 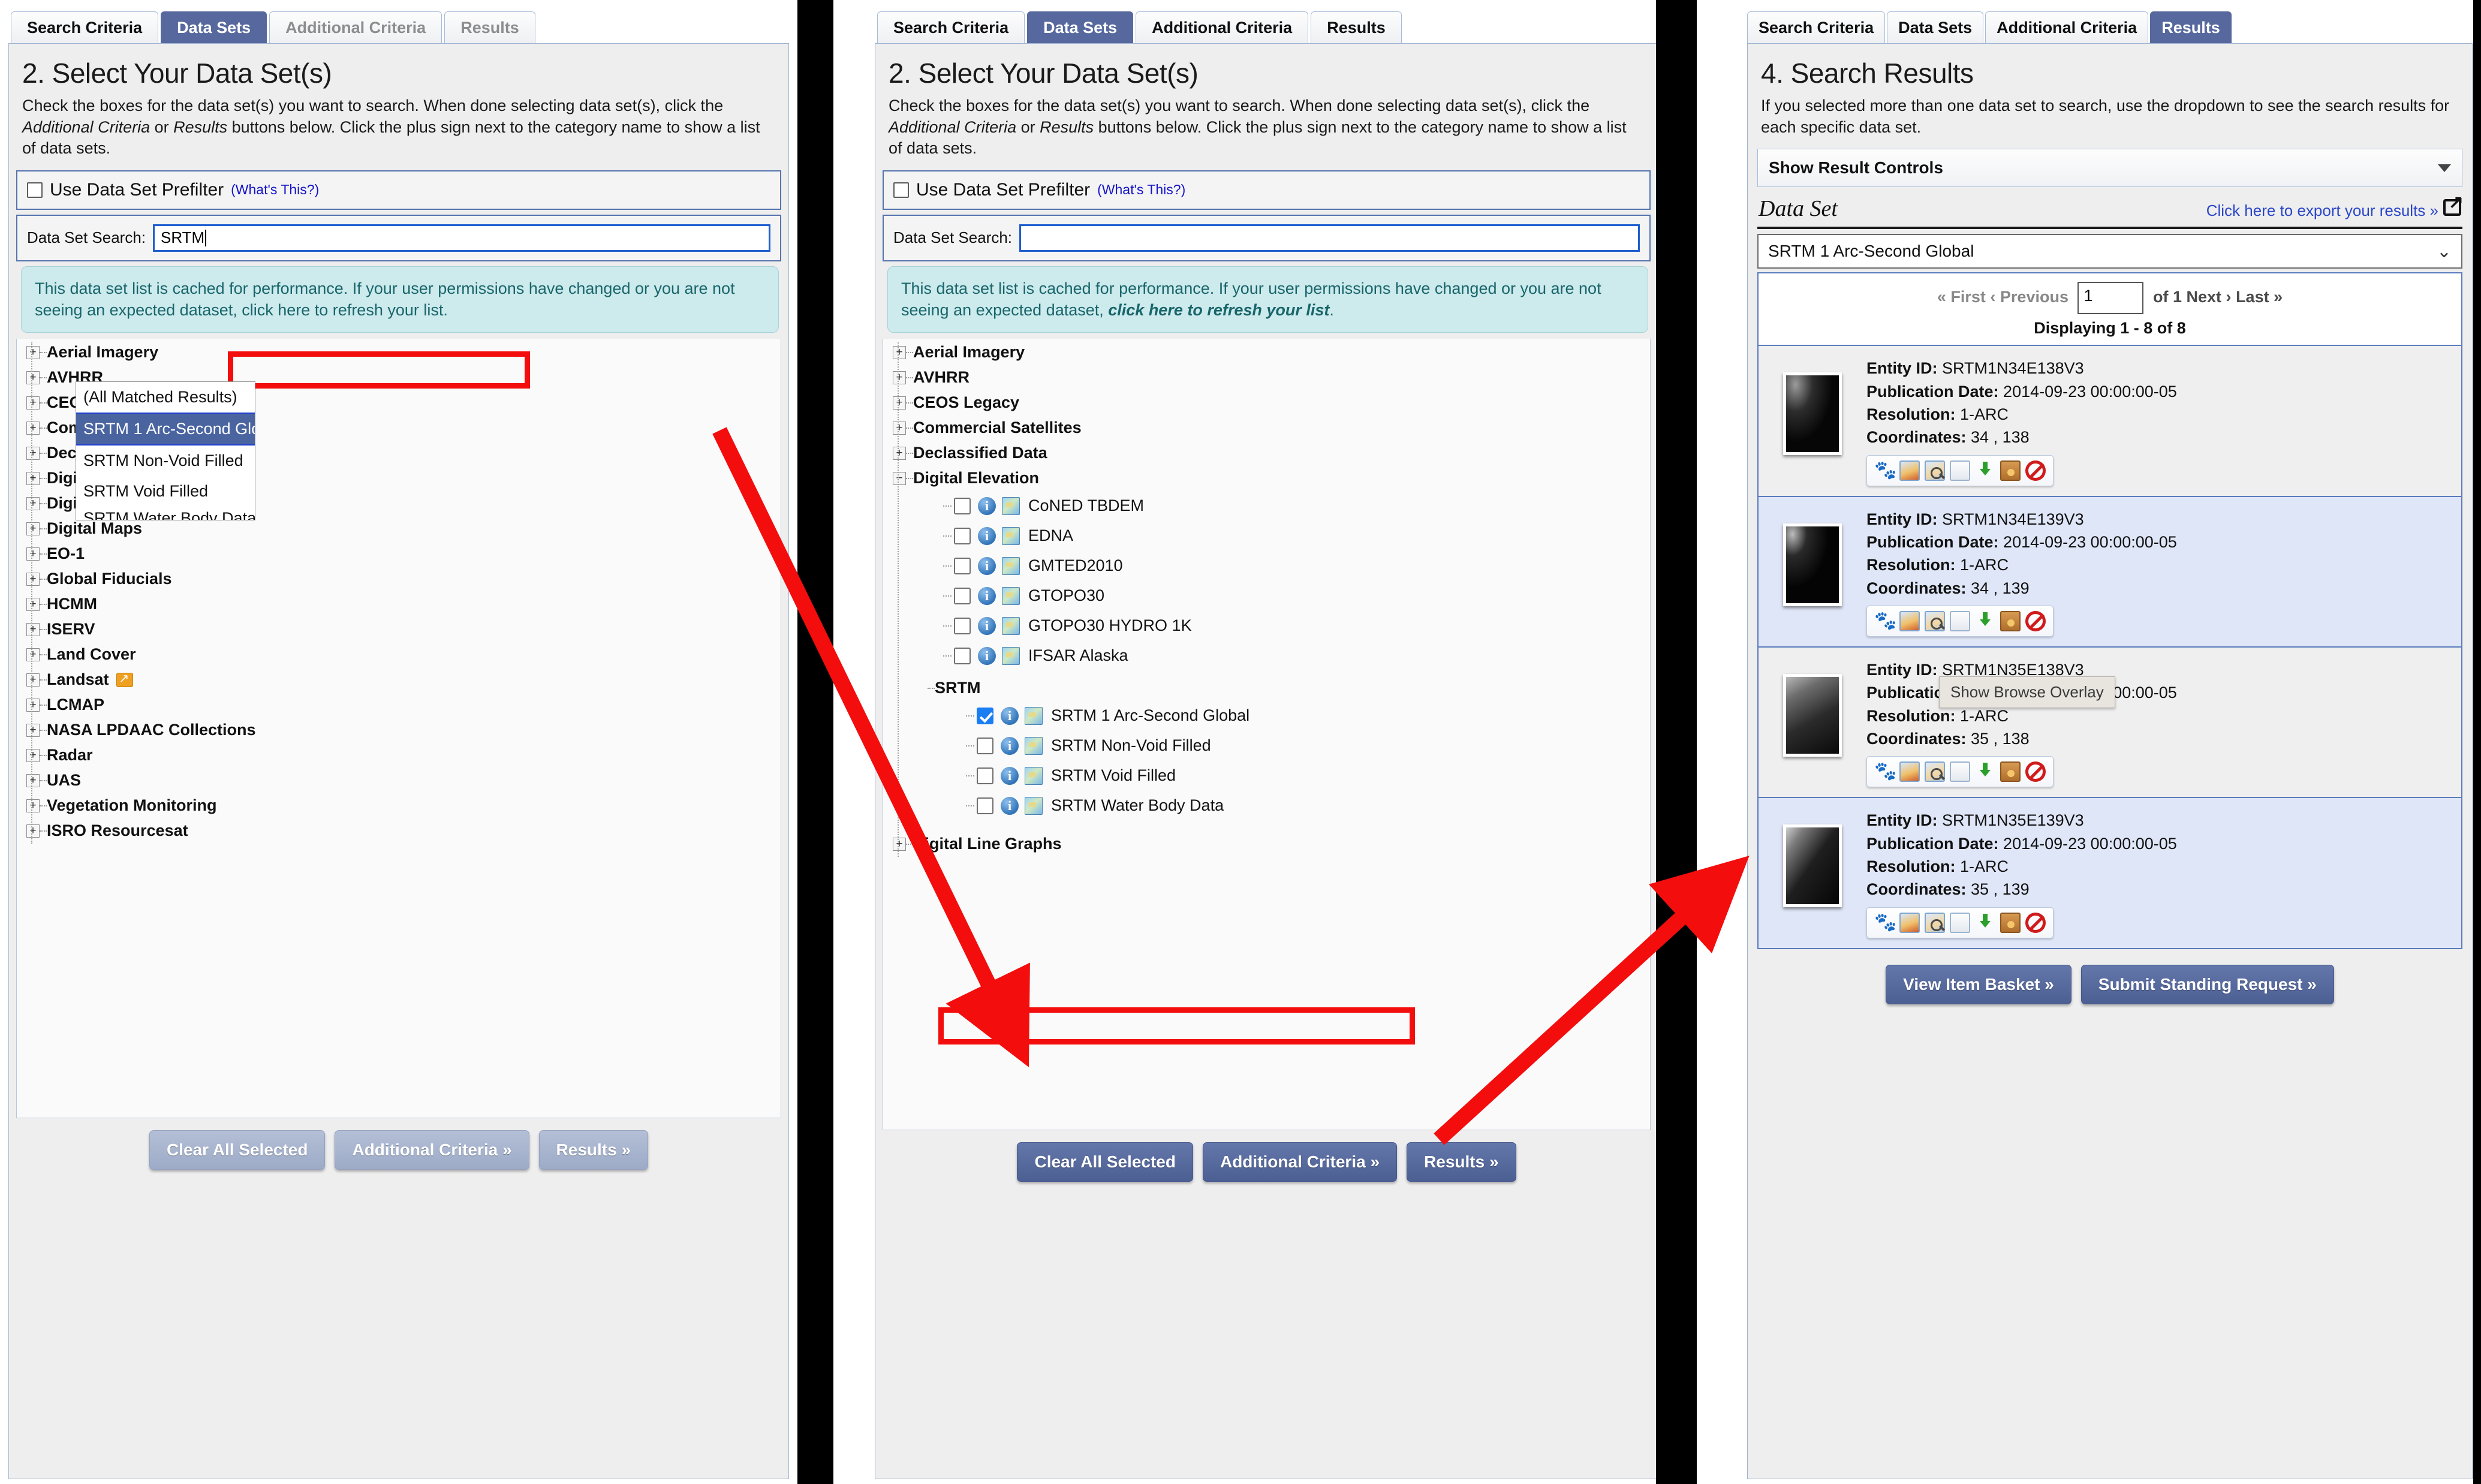 I want to click on category-global-fiducials: + Global Fiducials, so click(x=403, y=579).